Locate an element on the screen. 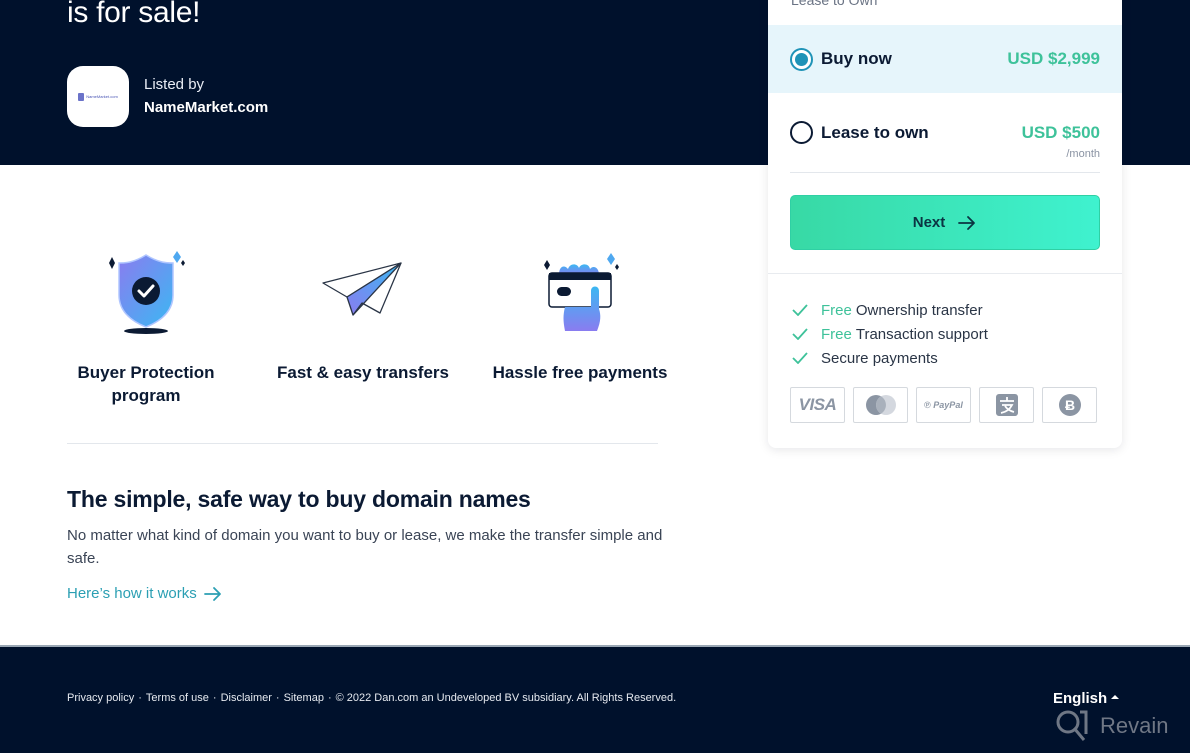  feature-item: Free Ownership transfer is located at coordinates (890, 310).